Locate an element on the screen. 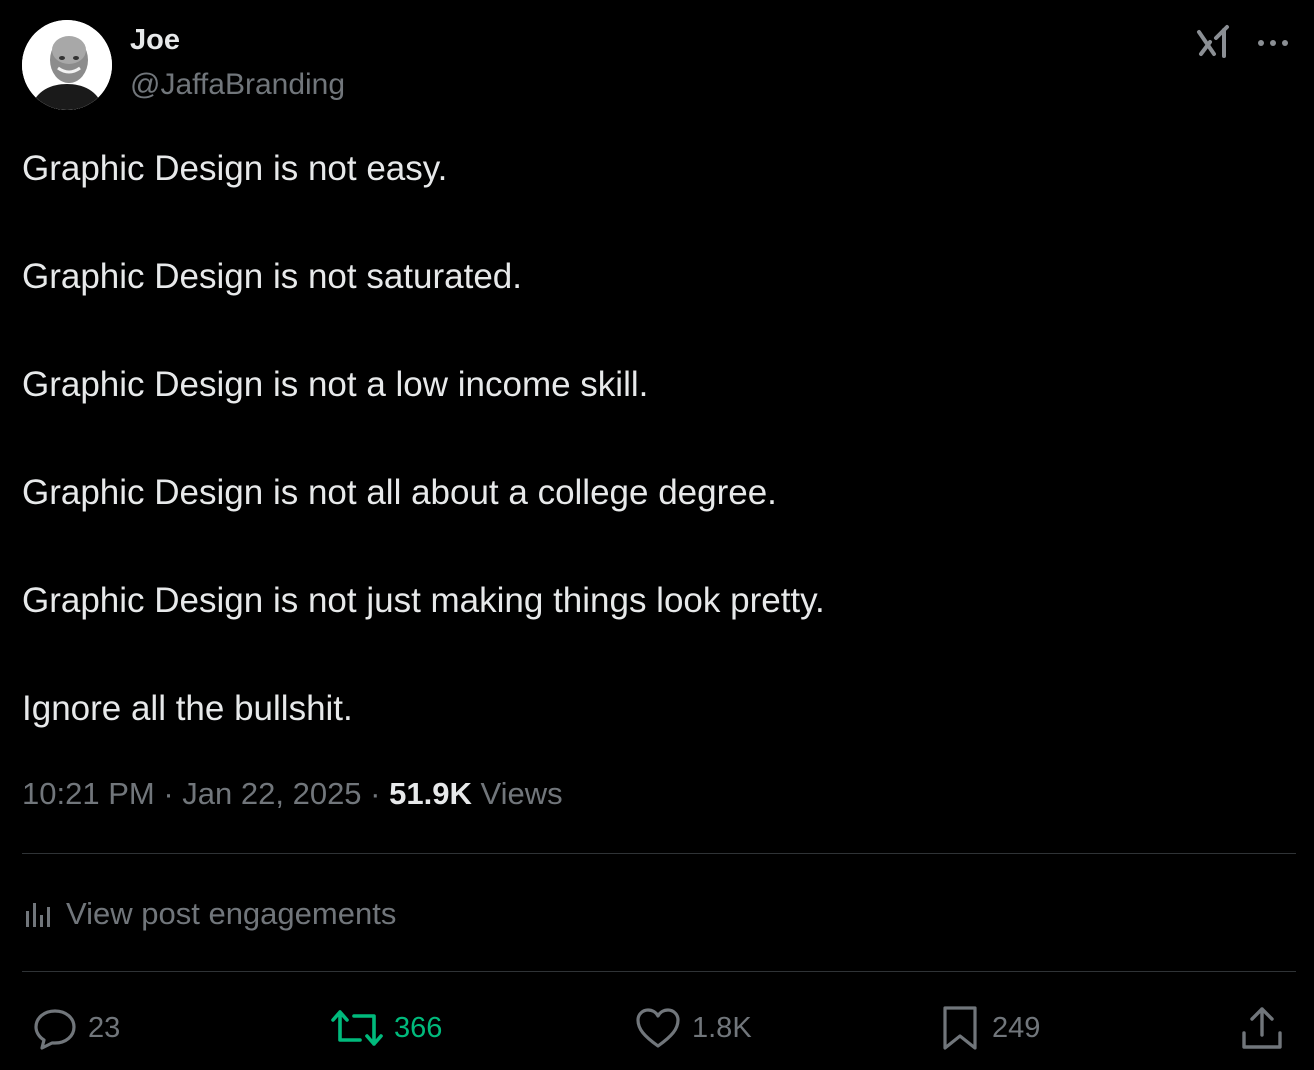 The width and height of the screenshot is (1314, 1070). post-date: Jan 22, 2025 is located at coordinates (271, 793).